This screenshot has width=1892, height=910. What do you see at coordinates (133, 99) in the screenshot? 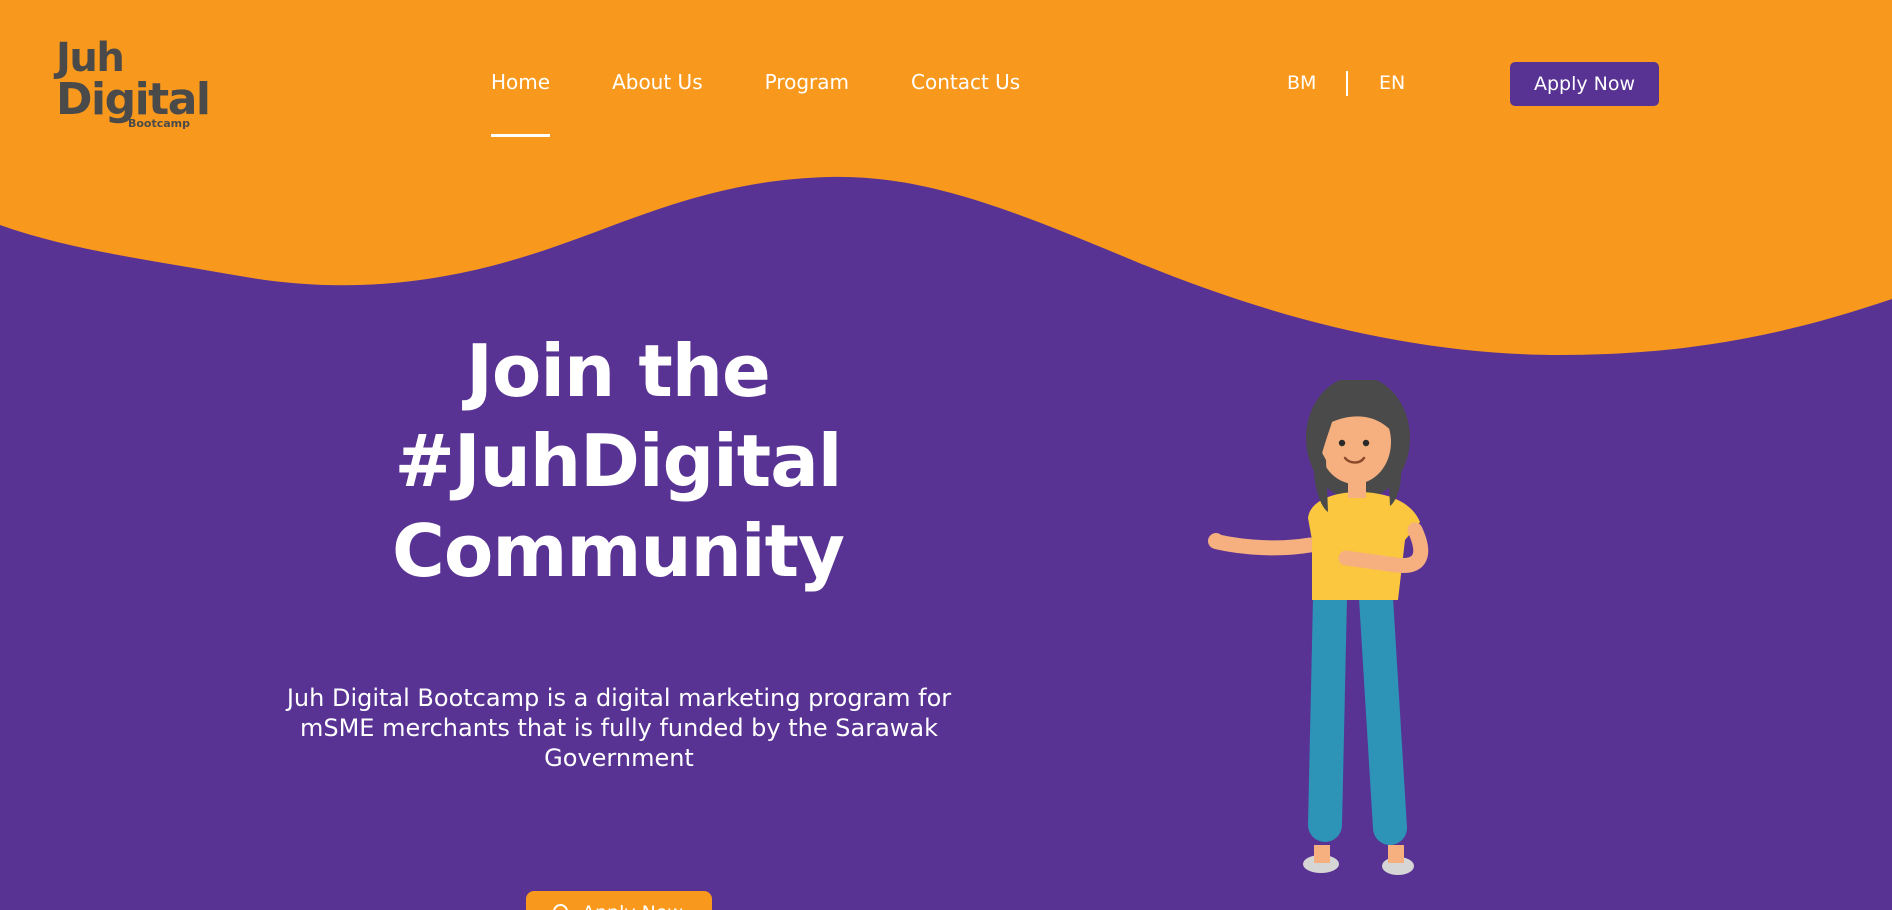
I see `logo-text-digital: Digital` at bounding box center [133, 99].